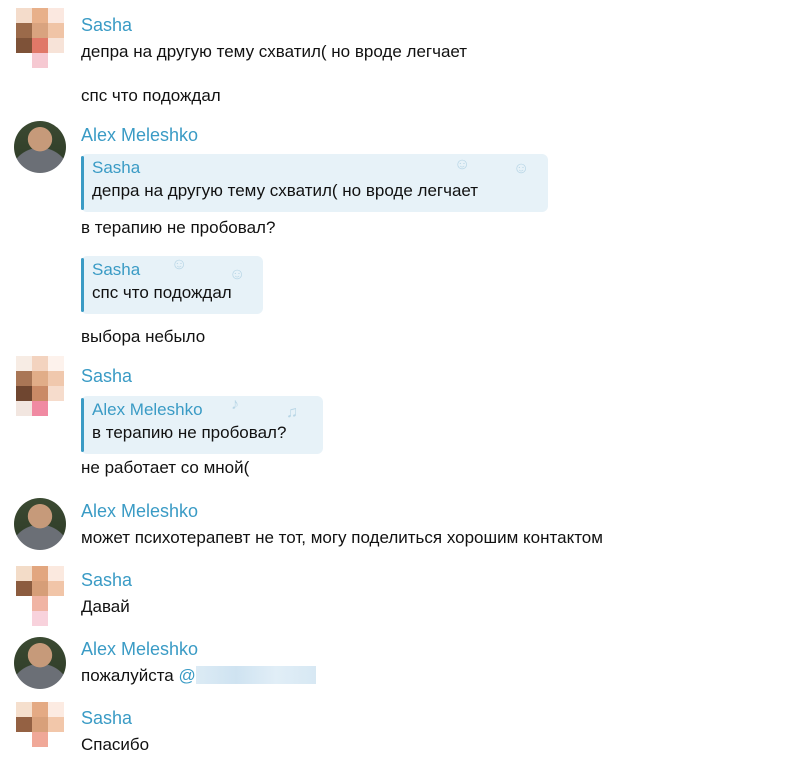 Image resolution: width=800 pixels, height=766 pixels. Describe the element at coordinates (147, 409) in the screenshot. I see `quote-sender: Alex Meleshko` at that location.